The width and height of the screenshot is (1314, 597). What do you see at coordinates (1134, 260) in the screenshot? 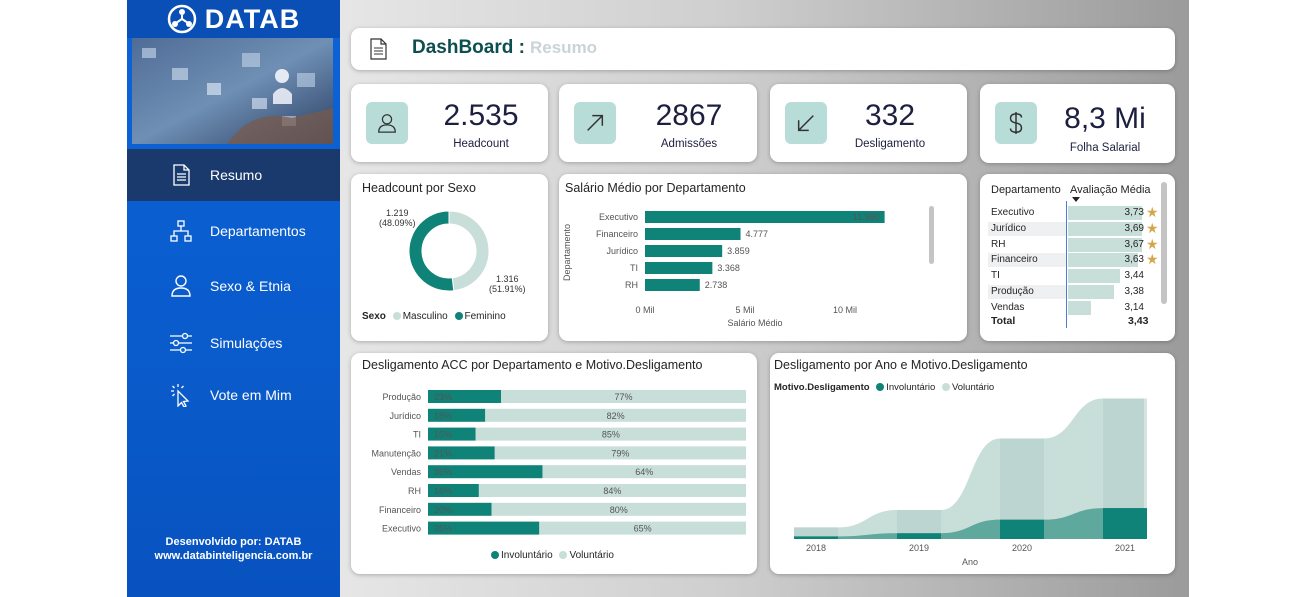
I see `table-cell-avaliacao: 3,63` at bounding box center [1134, 260].